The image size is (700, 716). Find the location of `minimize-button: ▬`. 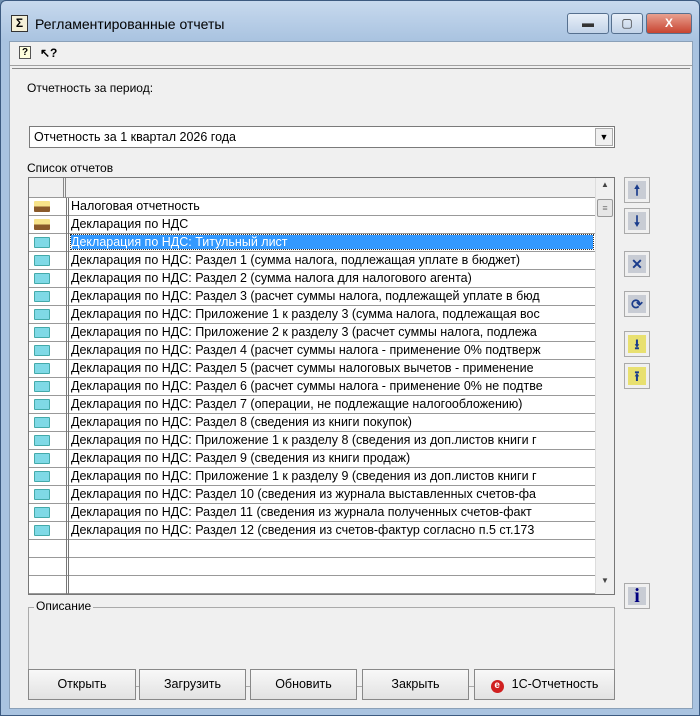

minimize-button: ▬ is located at coordinates (588, 23).